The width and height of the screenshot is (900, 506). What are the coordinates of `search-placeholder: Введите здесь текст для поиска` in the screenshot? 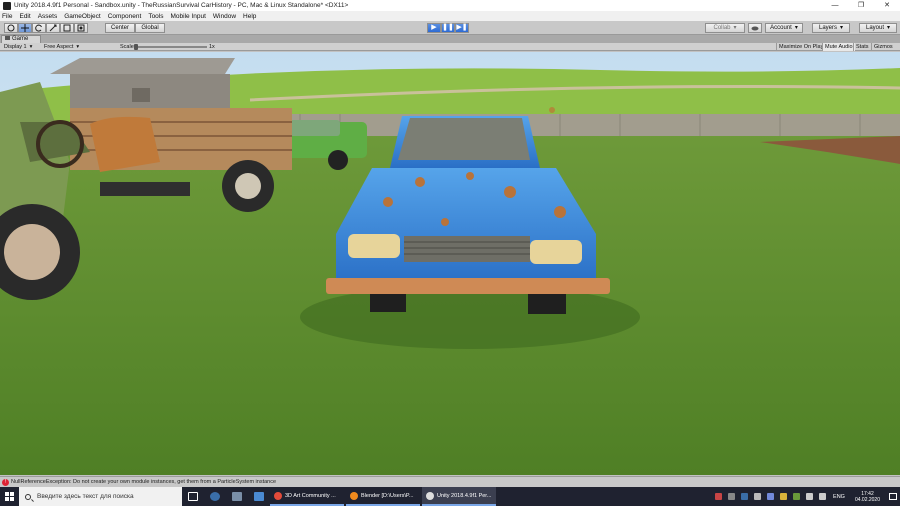 It's located at (85, 496).